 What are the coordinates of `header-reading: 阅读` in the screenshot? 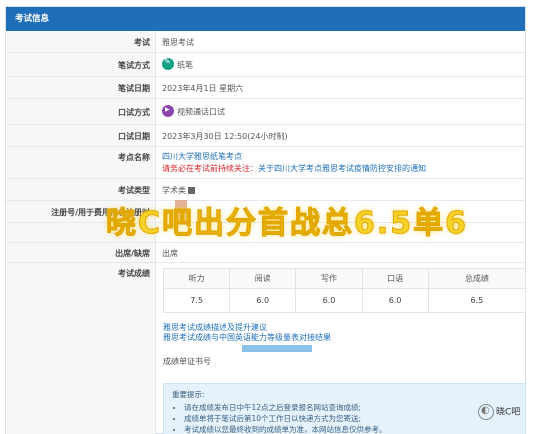 It's located at (263, 278).